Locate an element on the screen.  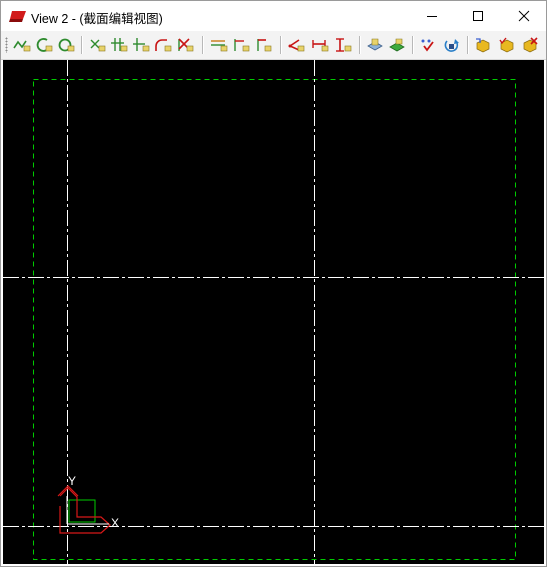
trim-tool-button is located at coordinates (185, 45).